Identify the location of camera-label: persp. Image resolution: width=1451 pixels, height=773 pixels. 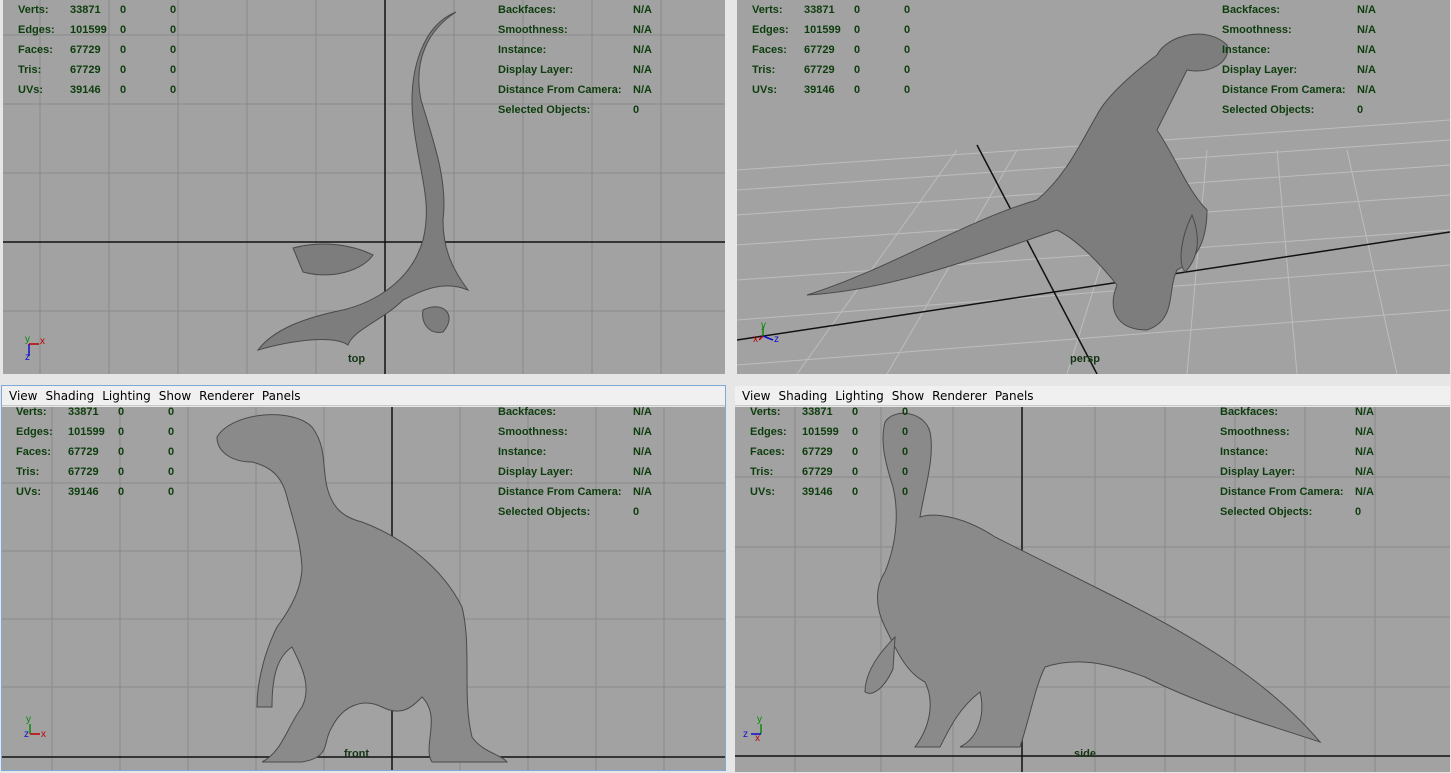
(1085, 359).